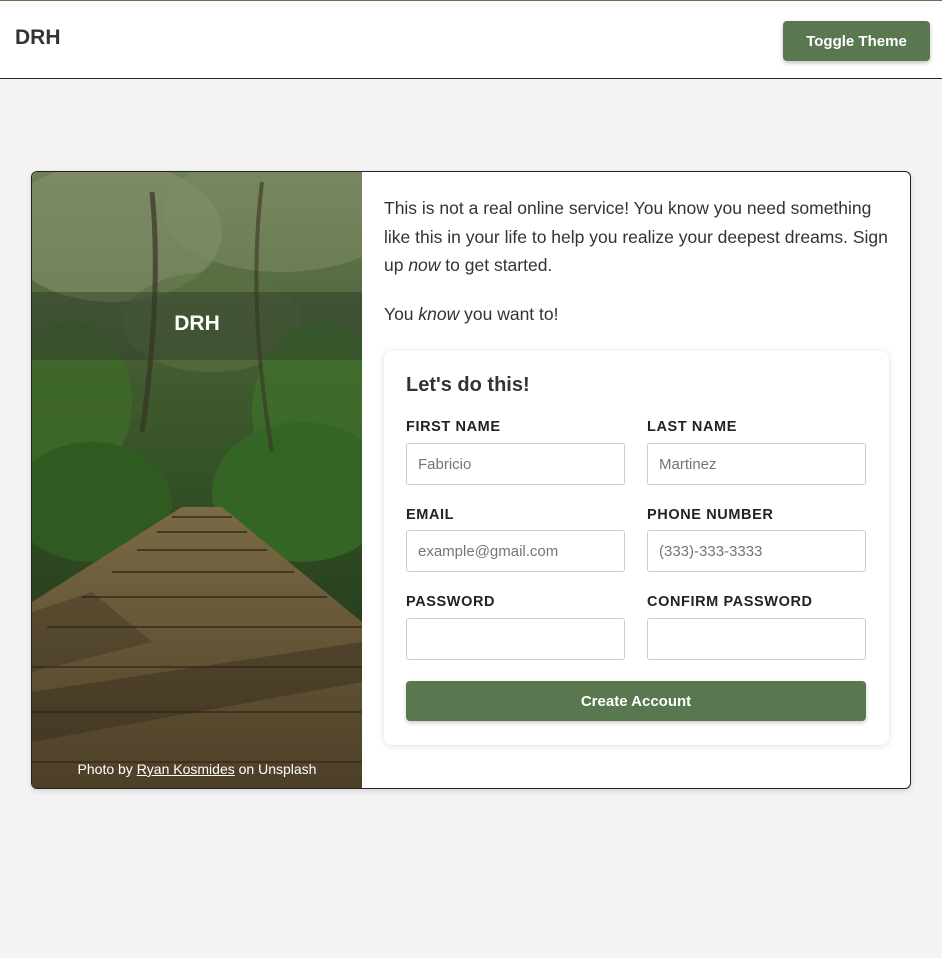 The width and height of the screenshot is (942, 958). I want to click on last-name-input, so click(756, 464).